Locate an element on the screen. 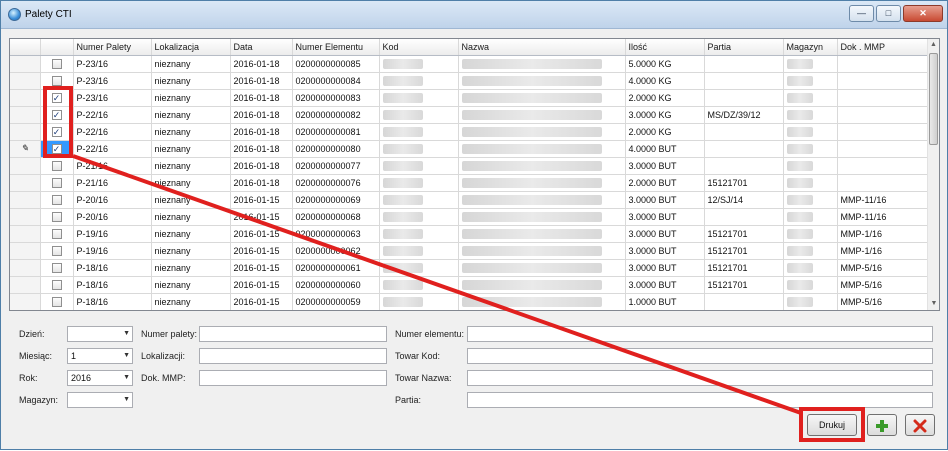 The image size is (948, 451). ilosc-cell: 1.0000 BUT is located at coordinates (665, 301).